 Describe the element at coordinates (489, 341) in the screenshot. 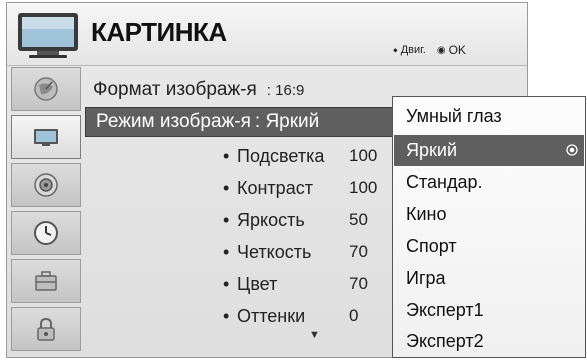

I see `dropdown-option-expert2: Эксперт2` at that location.